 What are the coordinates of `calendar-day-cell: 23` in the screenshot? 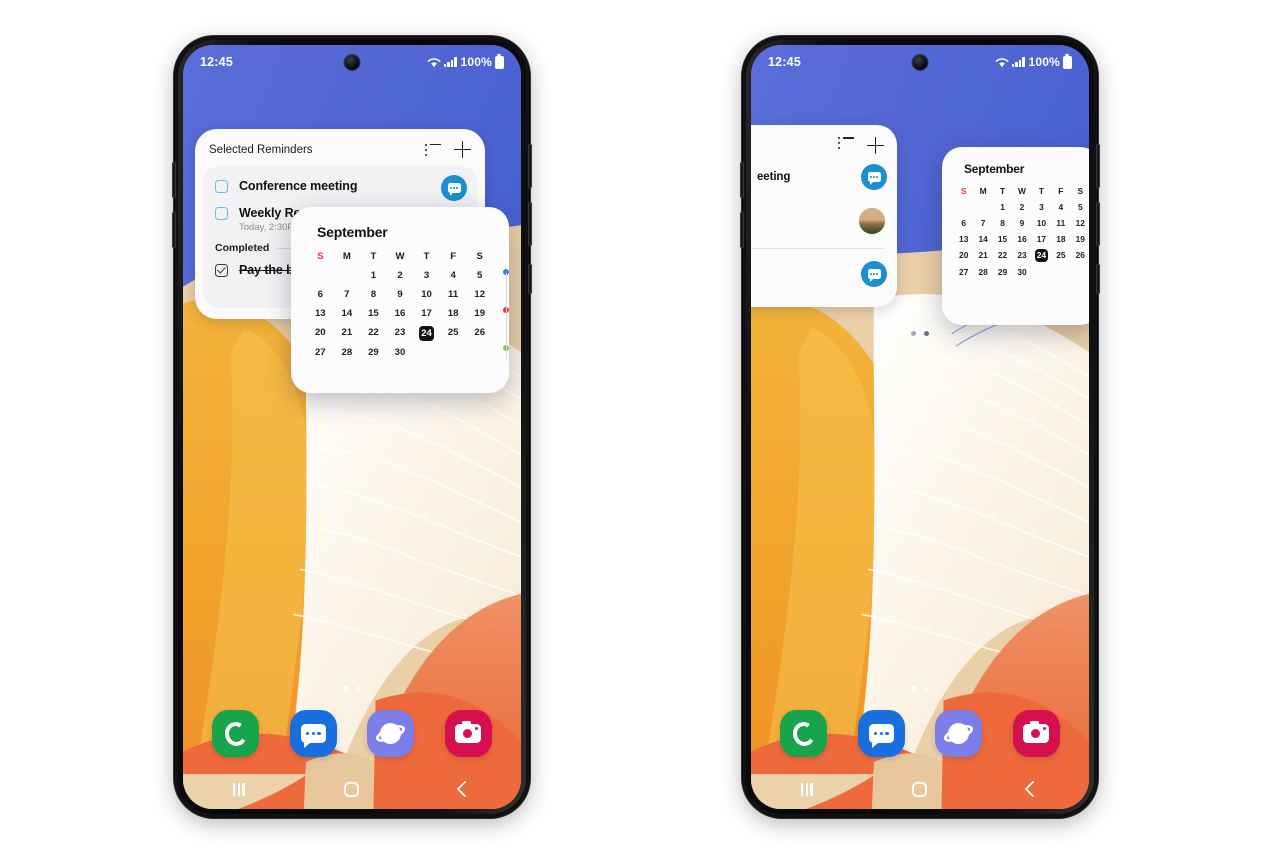 It's located at (400, 333).